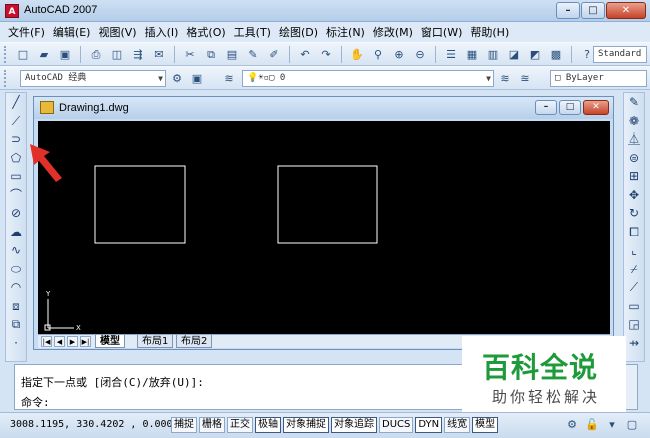 This screenshot has width=650, height=438. Describe the element at coordinates (429, 425) in the screenshot. I see `dyn-toggle: DYN` at that location.